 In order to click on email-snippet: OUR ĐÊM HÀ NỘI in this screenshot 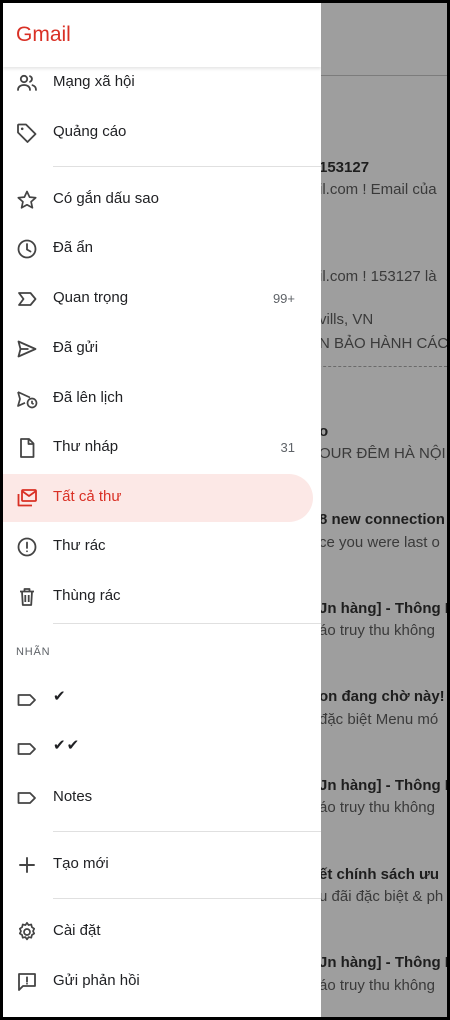, I will do `click(382, 453)`.